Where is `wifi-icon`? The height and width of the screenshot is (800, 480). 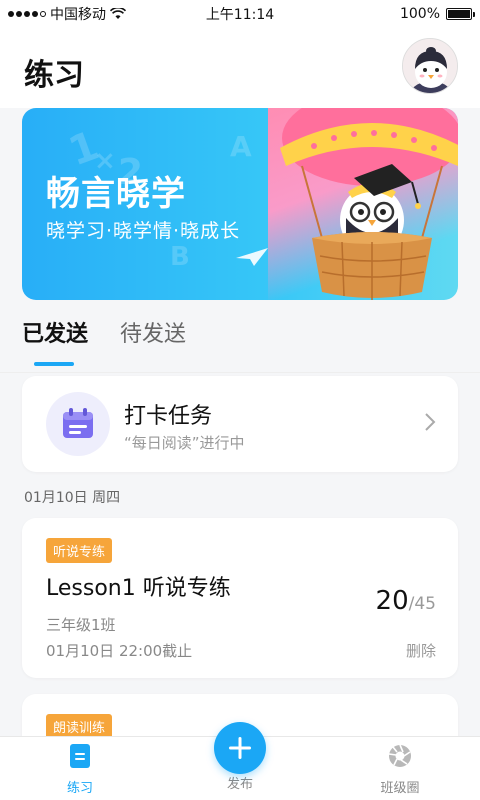 wifi-icon is located at coordinates (118, 13).